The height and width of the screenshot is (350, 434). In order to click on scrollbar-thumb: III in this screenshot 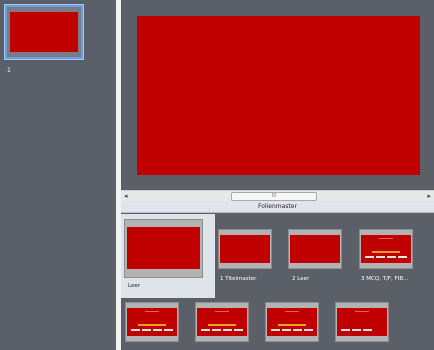, I will do `click(274, 196)`.